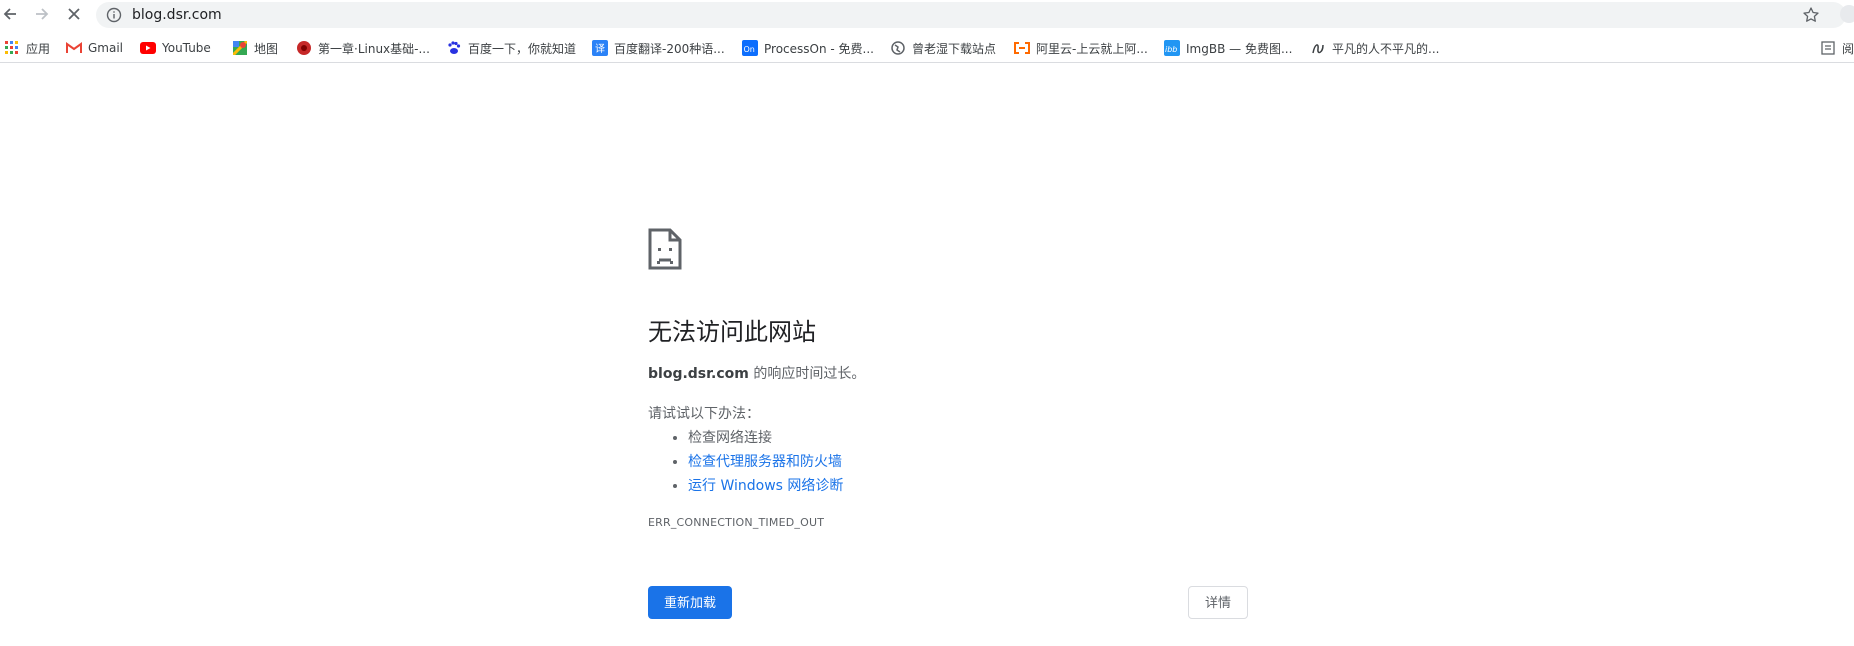 Image resolution: width=1854 pixels, height=646 pixels. Describe the element at coordinates (1318, 48) in the screenshot. I see `script-logo-icon` at that location.